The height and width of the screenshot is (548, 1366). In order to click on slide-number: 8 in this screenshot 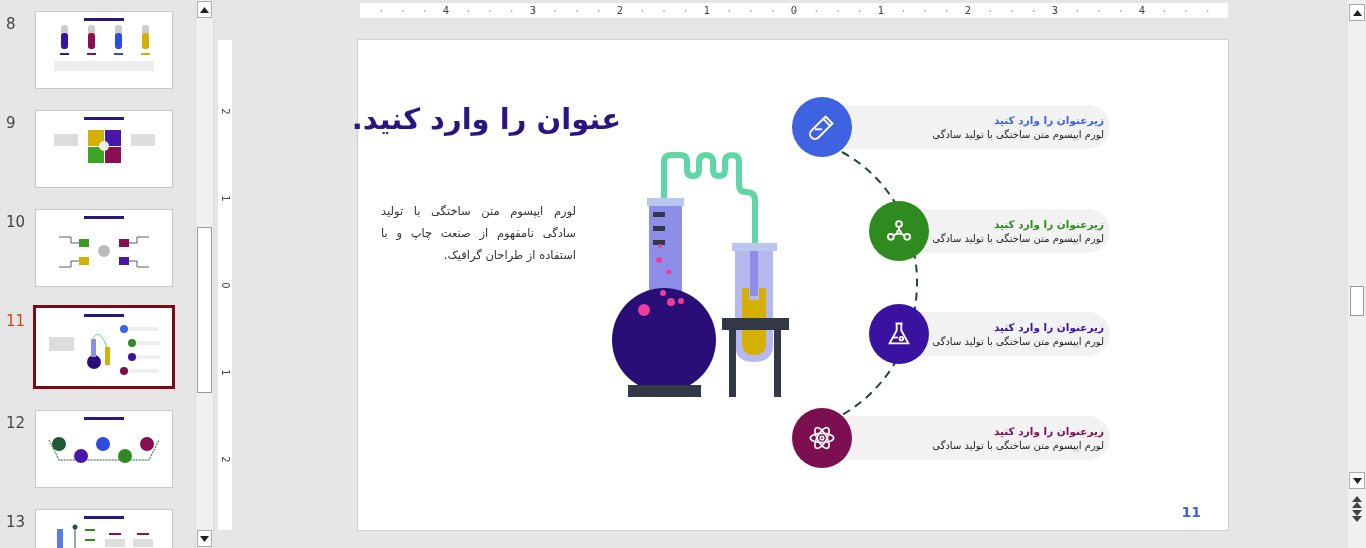, I will do `click(11, 24)`.